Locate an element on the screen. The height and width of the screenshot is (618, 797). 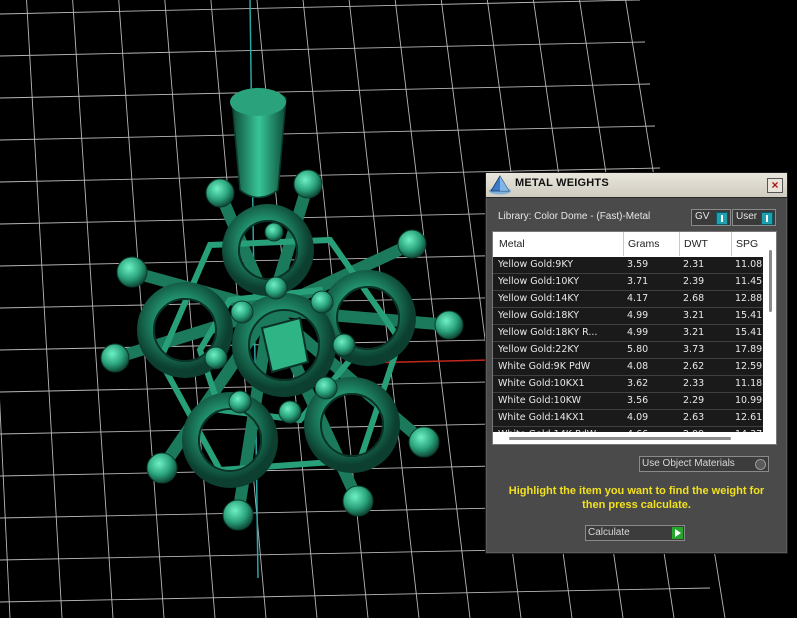
cell-spg: 11.08 is located at coordinates (749, 264).